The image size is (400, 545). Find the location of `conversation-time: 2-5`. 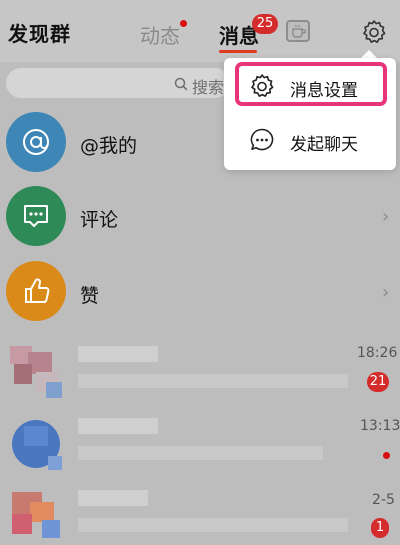

conversation-time: 2-5 is located at coordinates (383, 500).